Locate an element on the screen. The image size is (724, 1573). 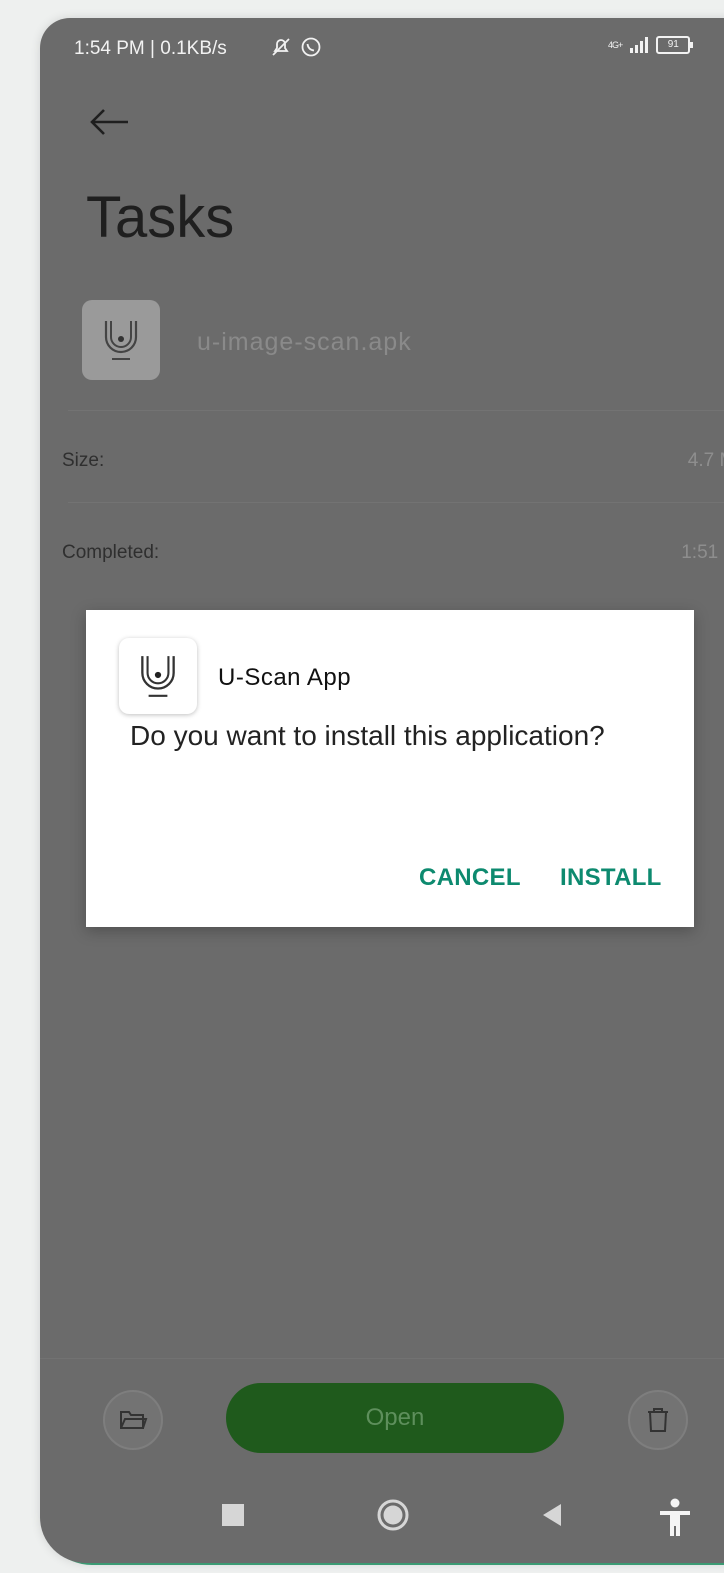
delete-button is located at coordinates (658, 1420).